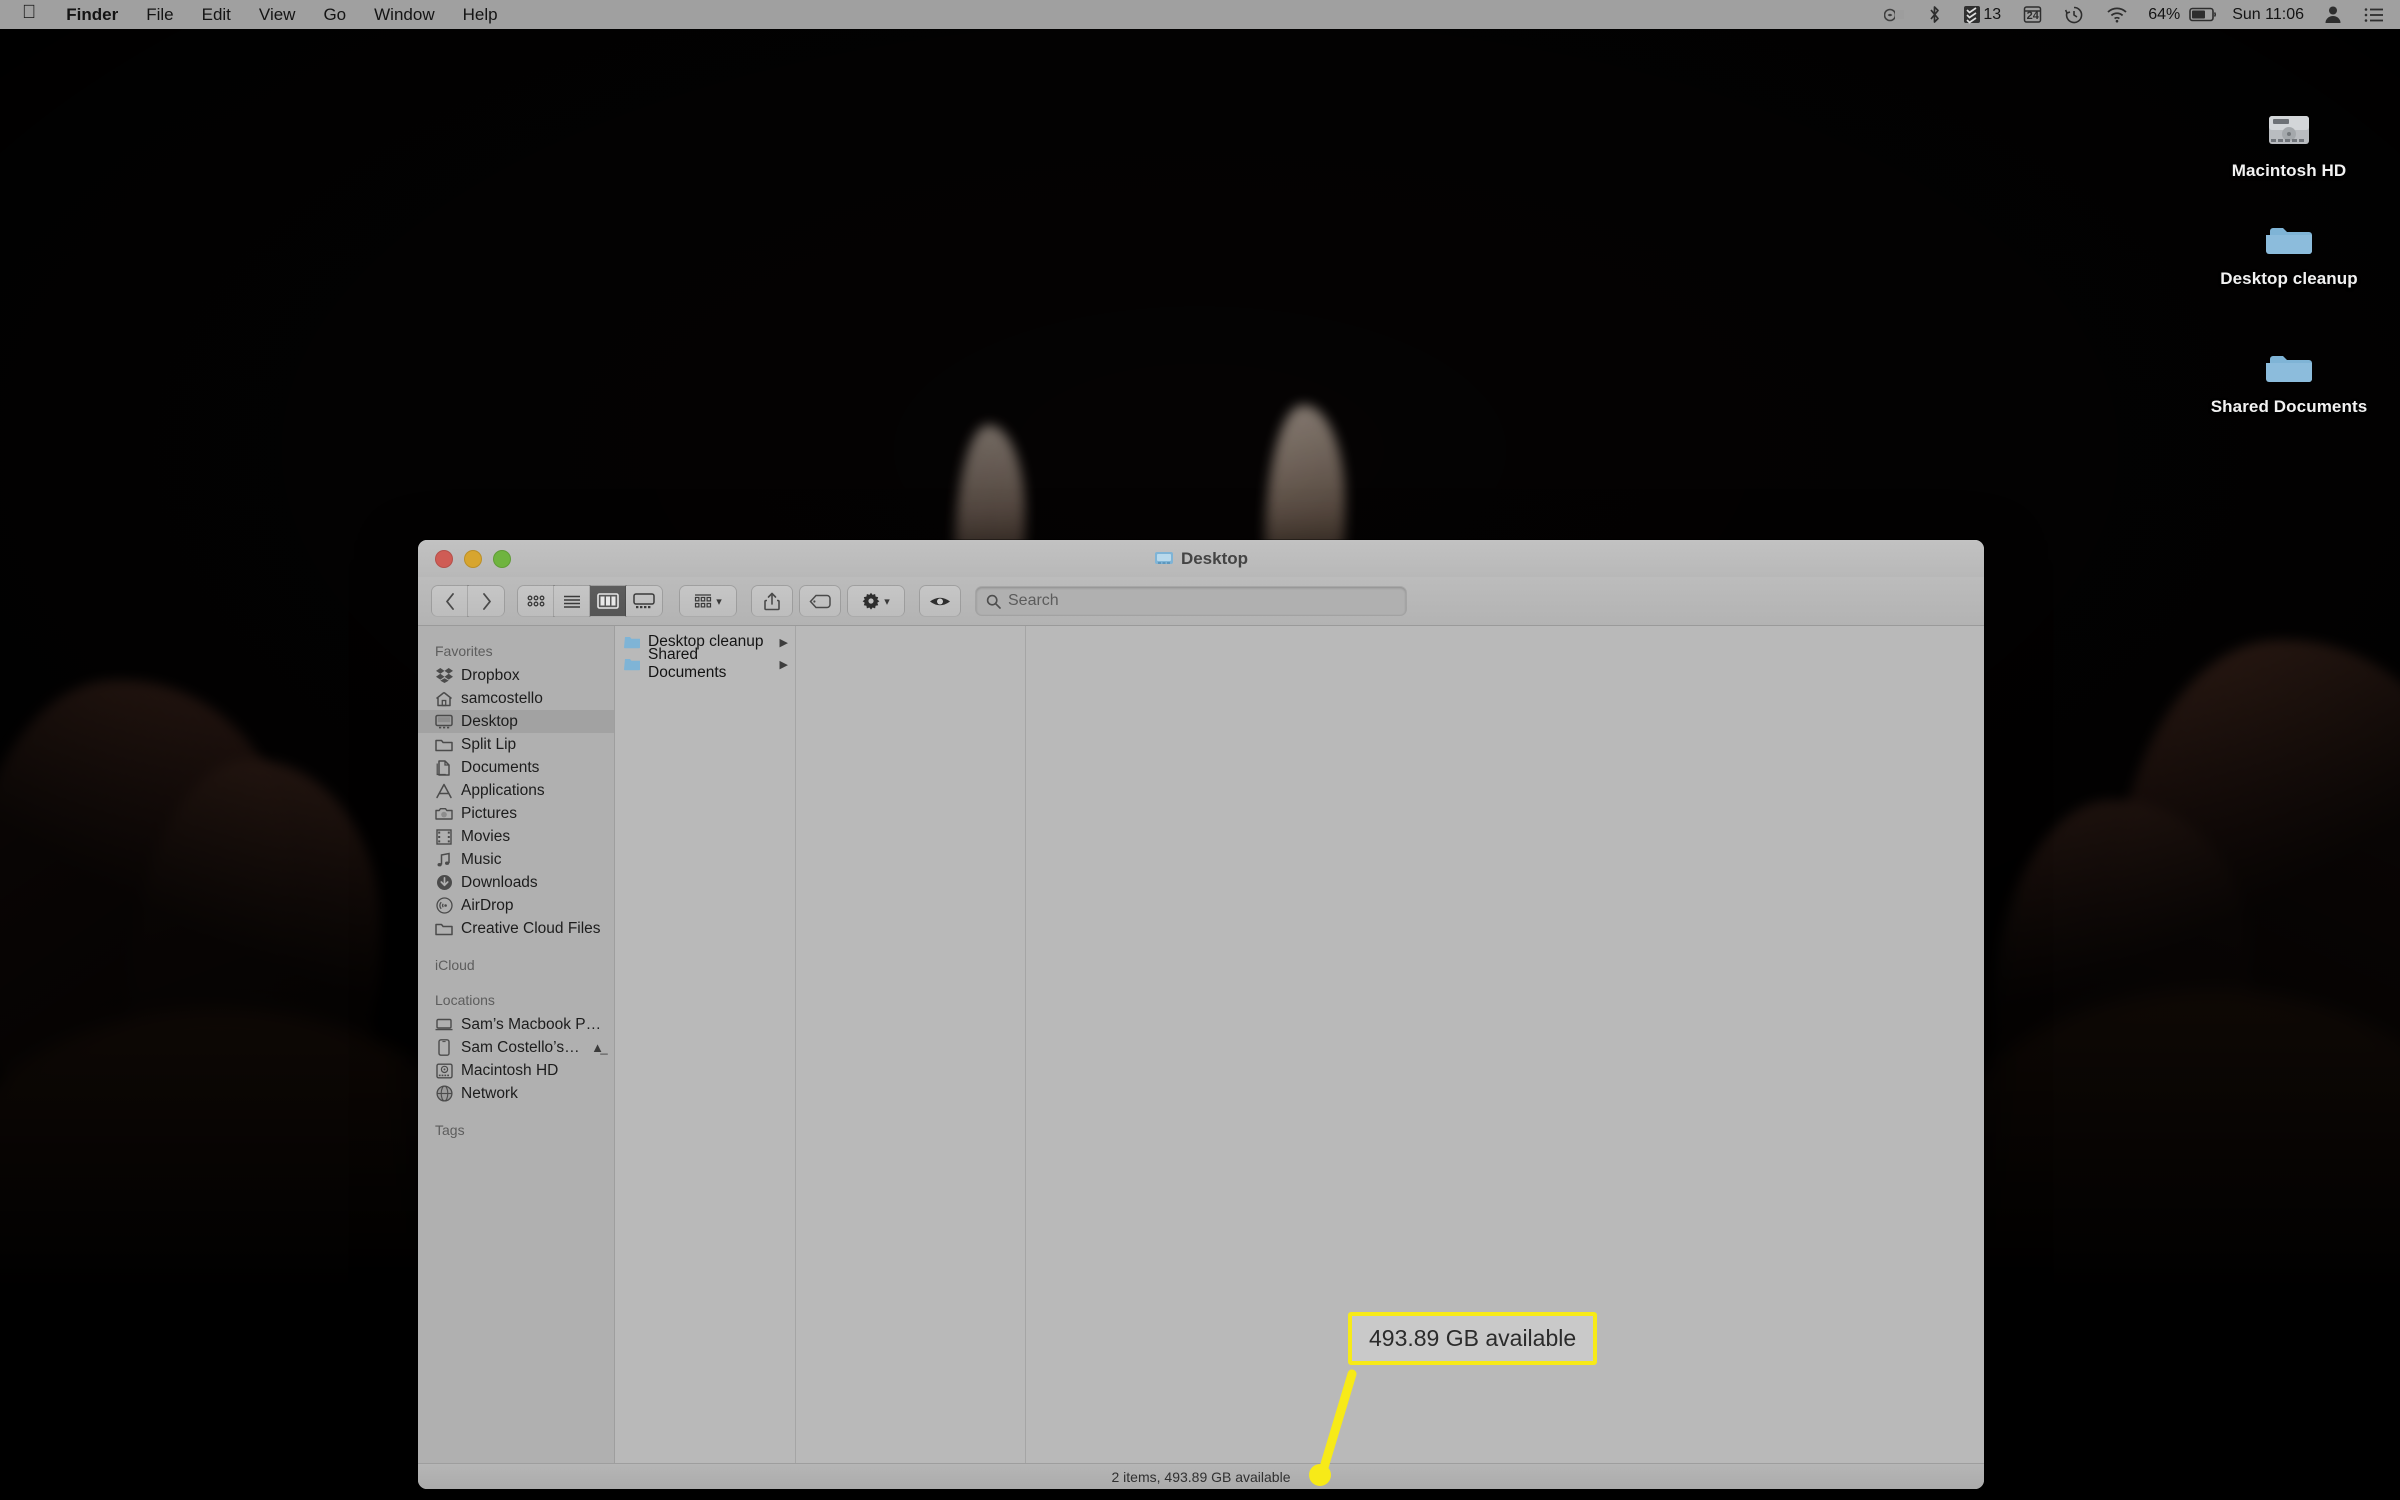 The height and width of the screenshot is (1500, 2400). Describe the element at coordinates (2289, 278) in the screenshot. I see `desktop-icon-label: Desktop cleanup` at that location.